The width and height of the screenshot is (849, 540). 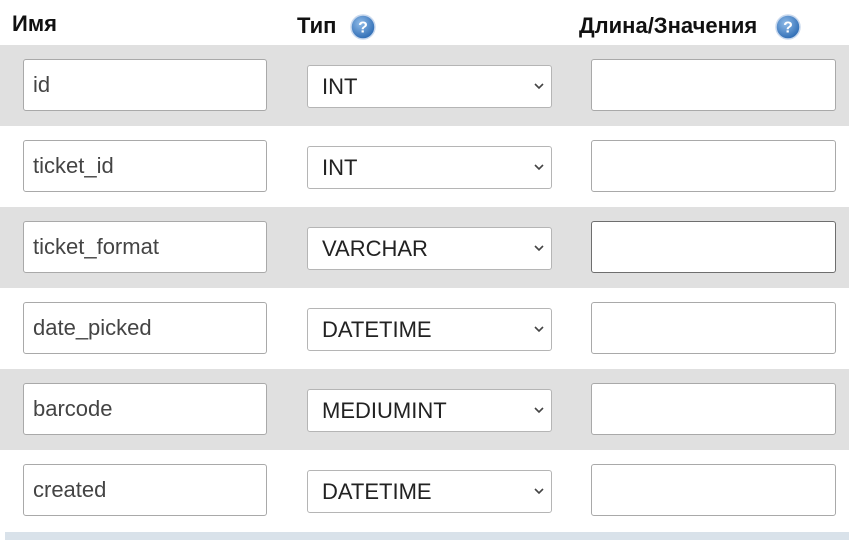 I want to click on columns-header: Имя Тип ? Длина/Значения ?, so click(x=424, y=23).